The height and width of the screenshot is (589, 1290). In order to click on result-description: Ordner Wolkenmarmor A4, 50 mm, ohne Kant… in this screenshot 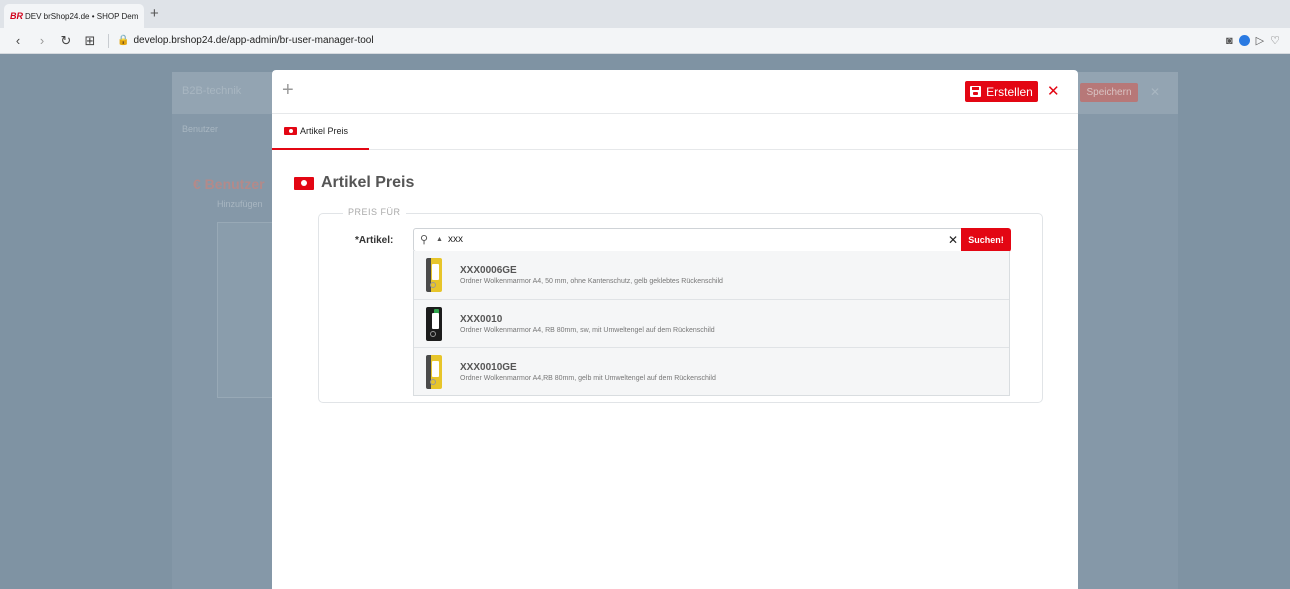, I will do `click(591, 281)`.